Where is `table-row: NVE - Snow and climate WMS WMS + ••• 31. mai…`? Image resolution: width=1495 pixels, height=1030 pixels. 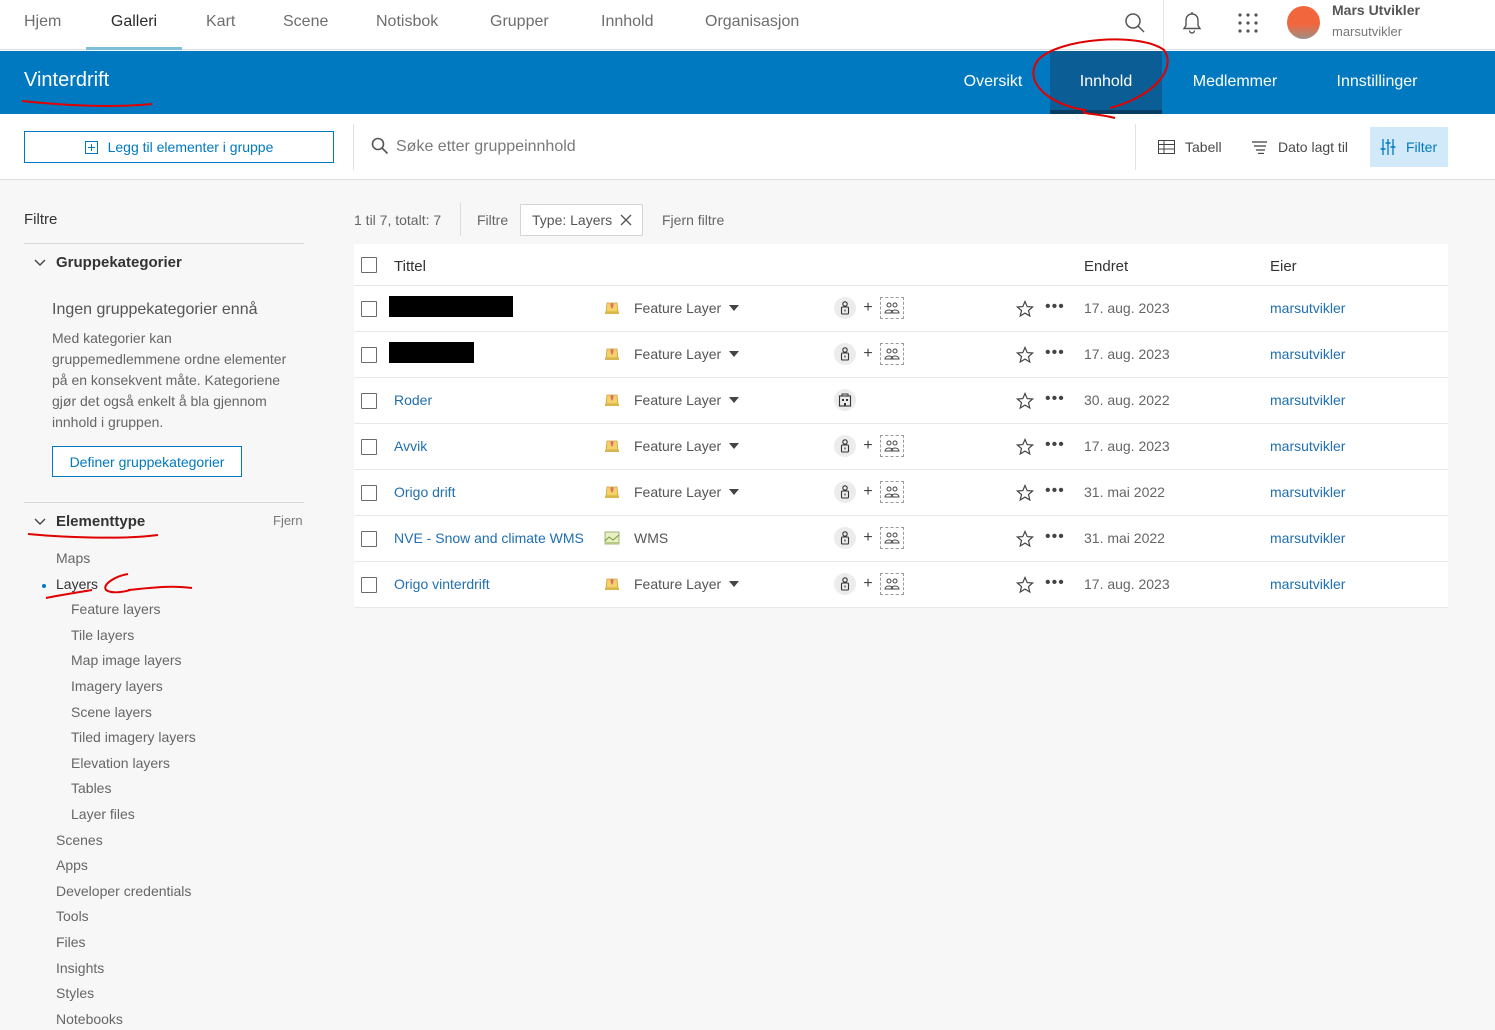
table-row: NVE - Snow and climate WMS WMS + ••• 31. mai… is located at coordinates (901, 539).